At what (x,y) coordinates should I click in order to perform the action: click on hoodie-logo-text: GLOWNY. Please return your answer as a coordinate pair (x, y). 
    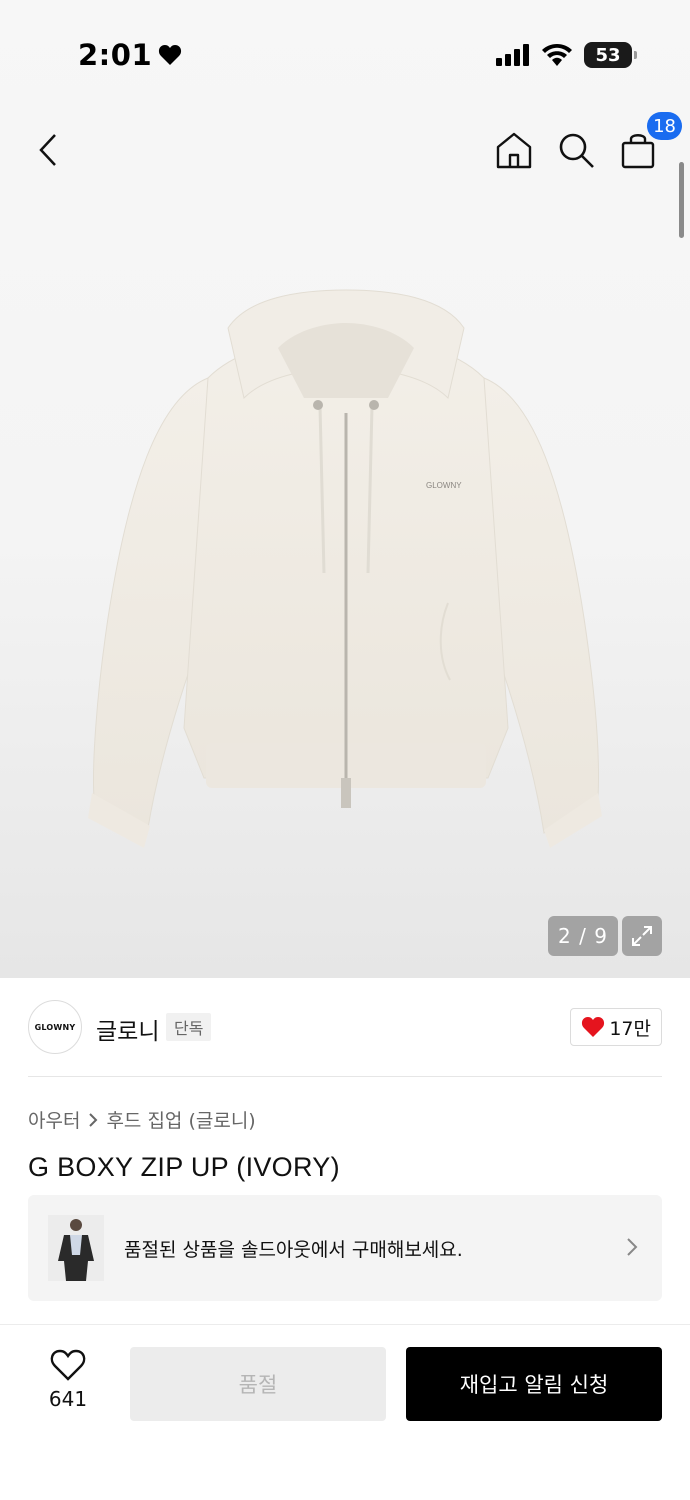
    Looking at the image, I should click on (444, 485).